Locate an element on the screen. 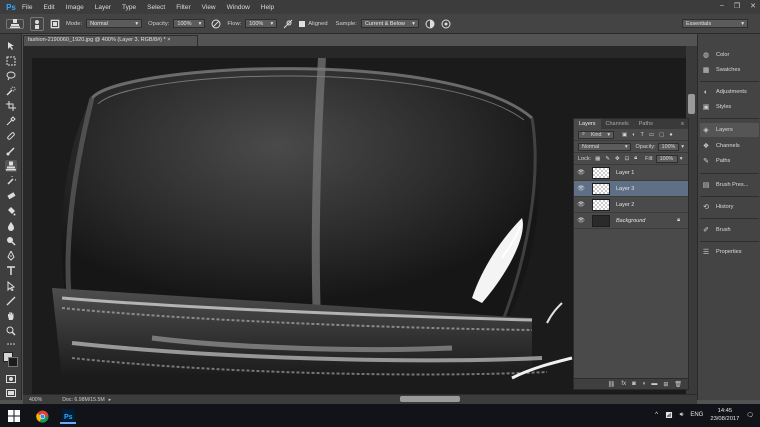  menu-file: File is located at coordinates (27, 7).